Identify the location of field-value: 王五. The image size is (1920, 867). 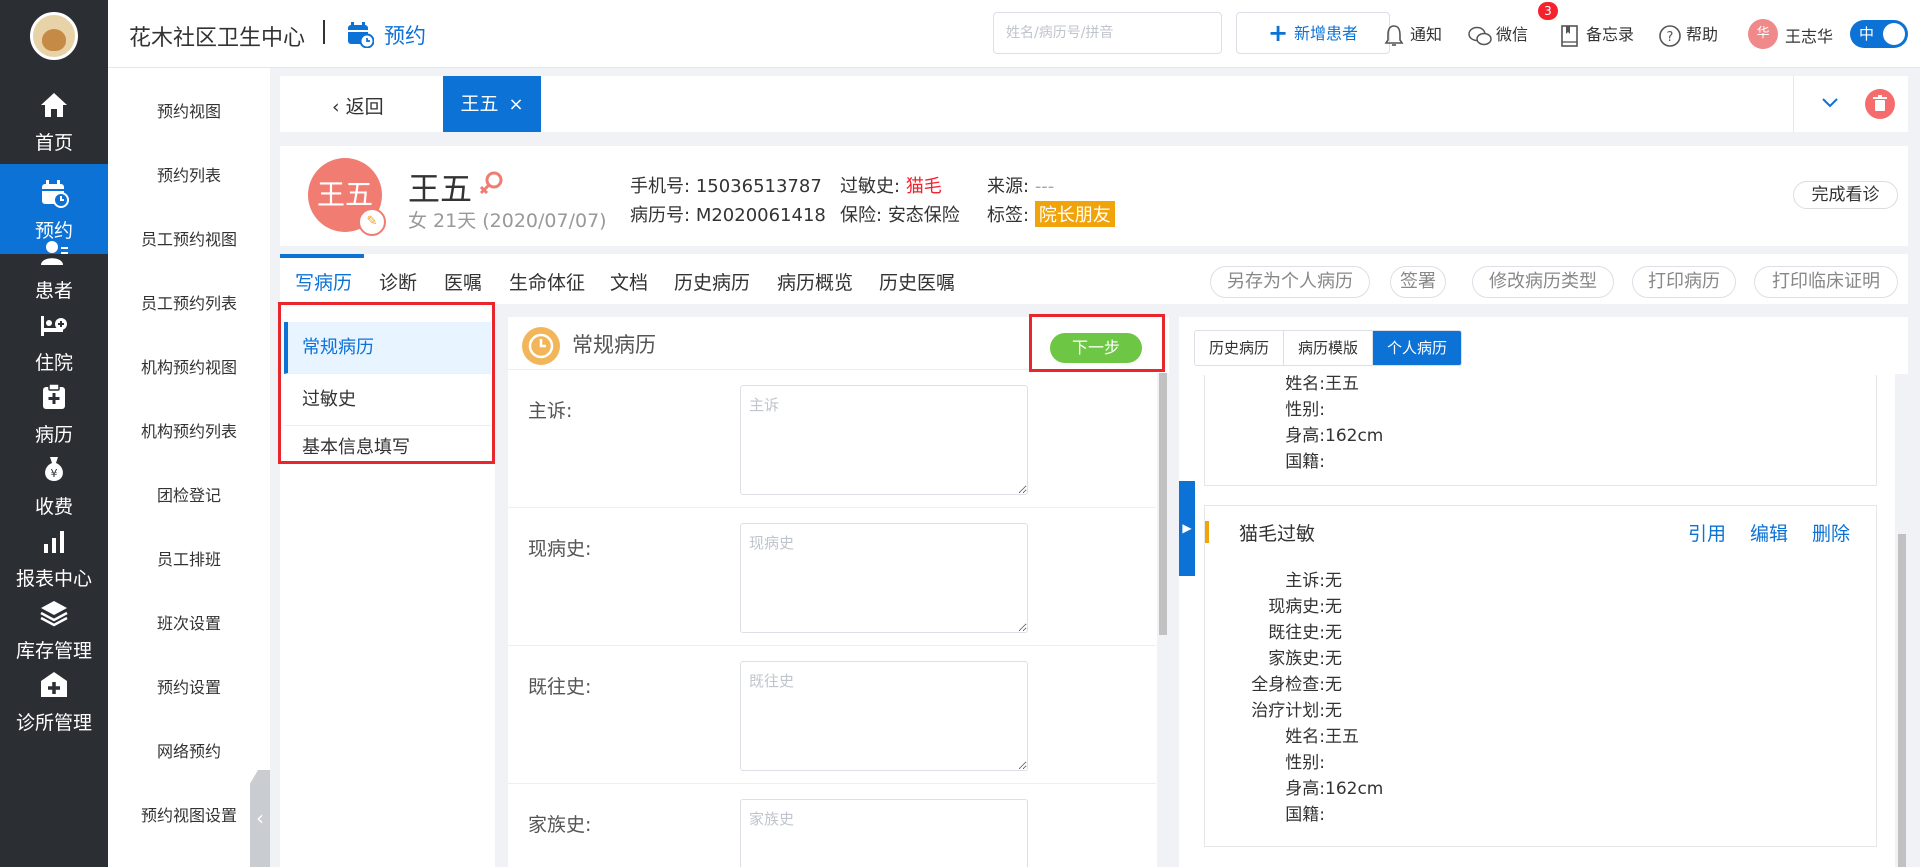
(1342, 737).